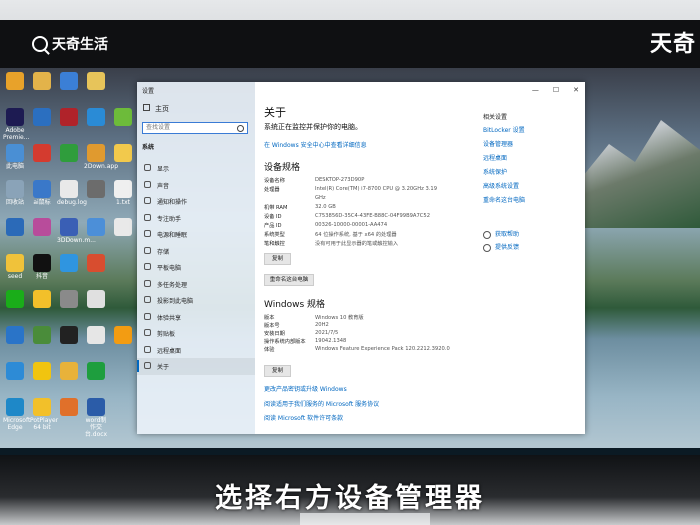 Image resolution: width=700 pixels, height=525 pixels. What do you see at coordinates (356, 235) in the screenshot?
I see `spec-value: 64 位操作系统, 基于 x64 的处理器` at bounding box center [356, 235].